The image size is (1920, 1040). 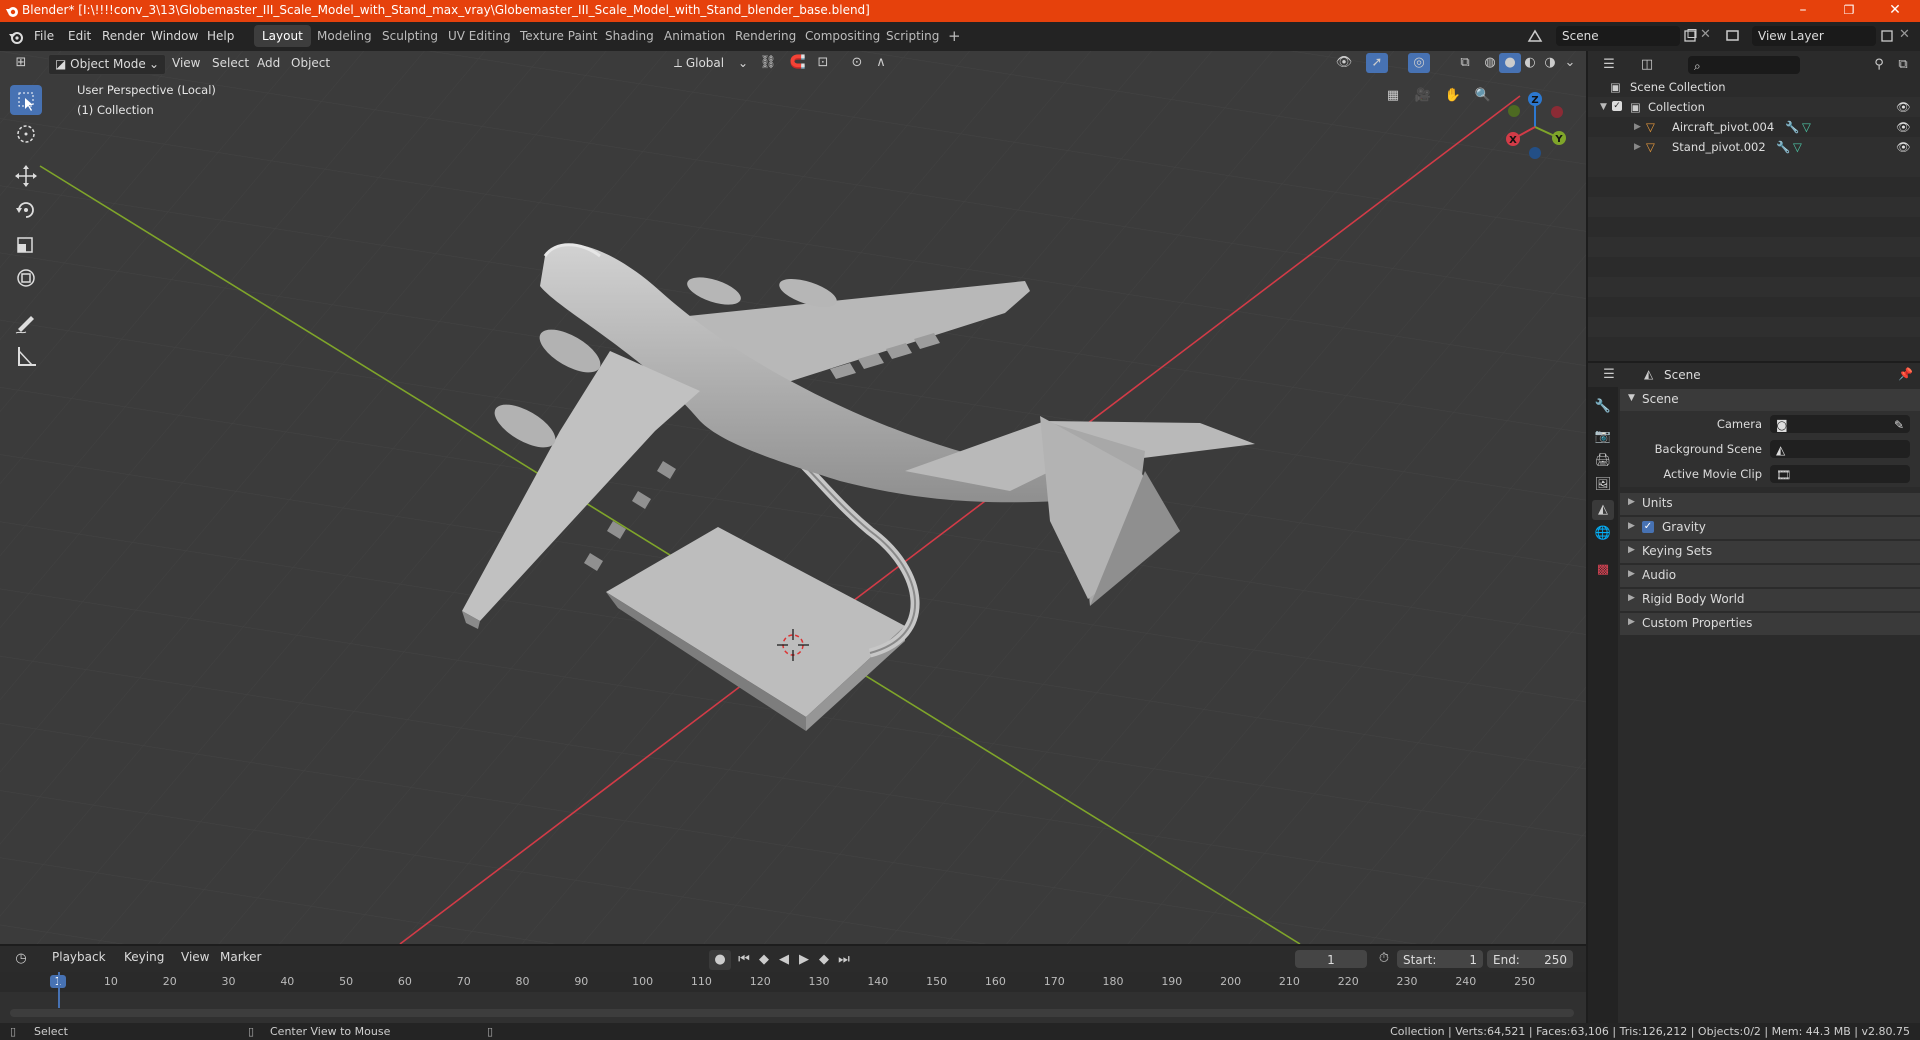 What do you see at coordinates (1453, 96) in the screenshot?
I see `pan-view-icon: ✋` at bounding box center [1453, 96].